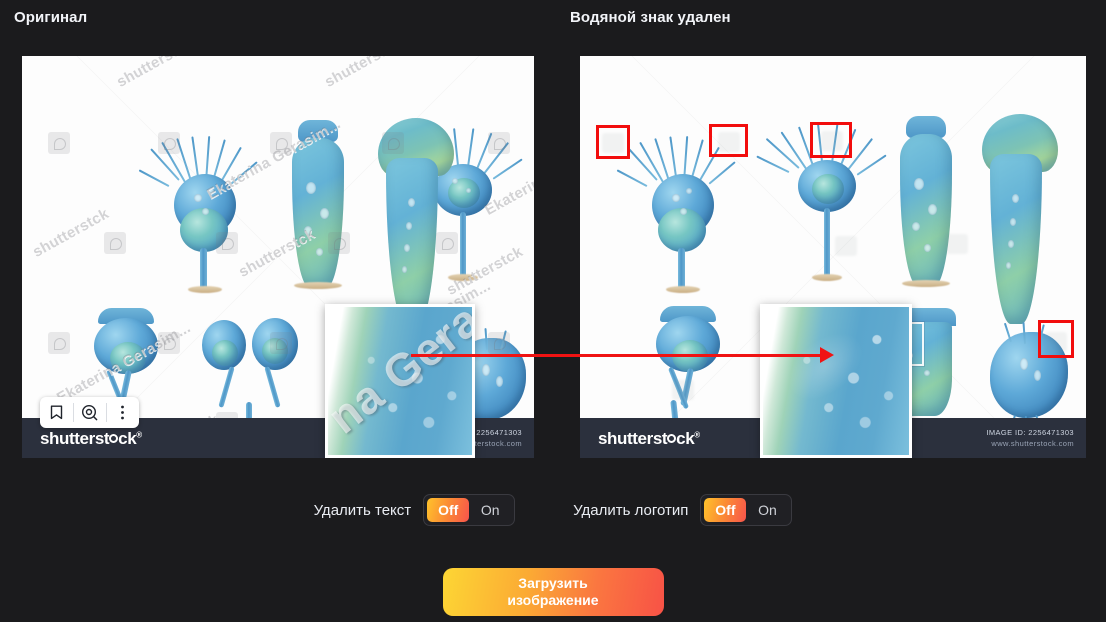  Describe the element at coordinates (1051, 432) in the screenshot. I see `image-id-value: 2256471303` at that location.